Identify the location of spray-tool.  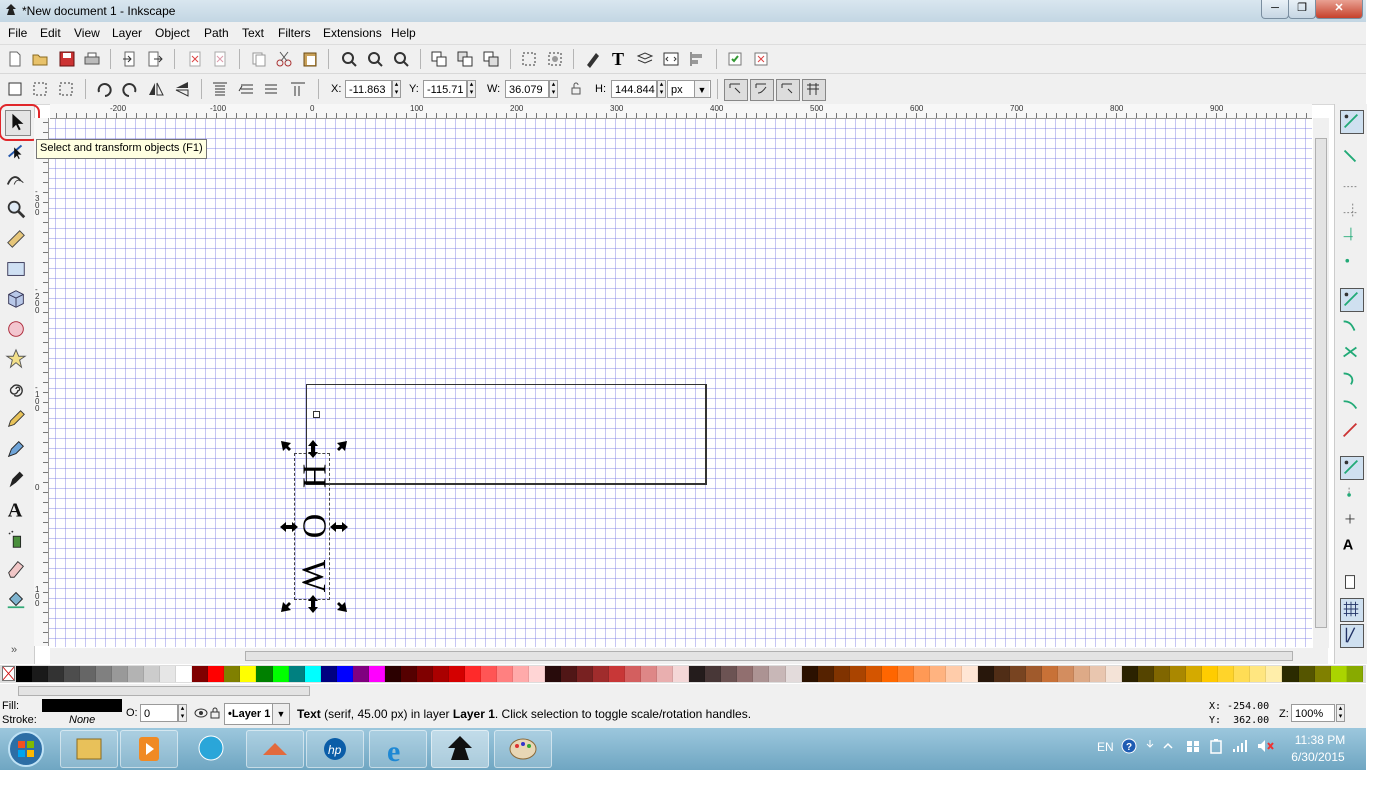
(17, 540).